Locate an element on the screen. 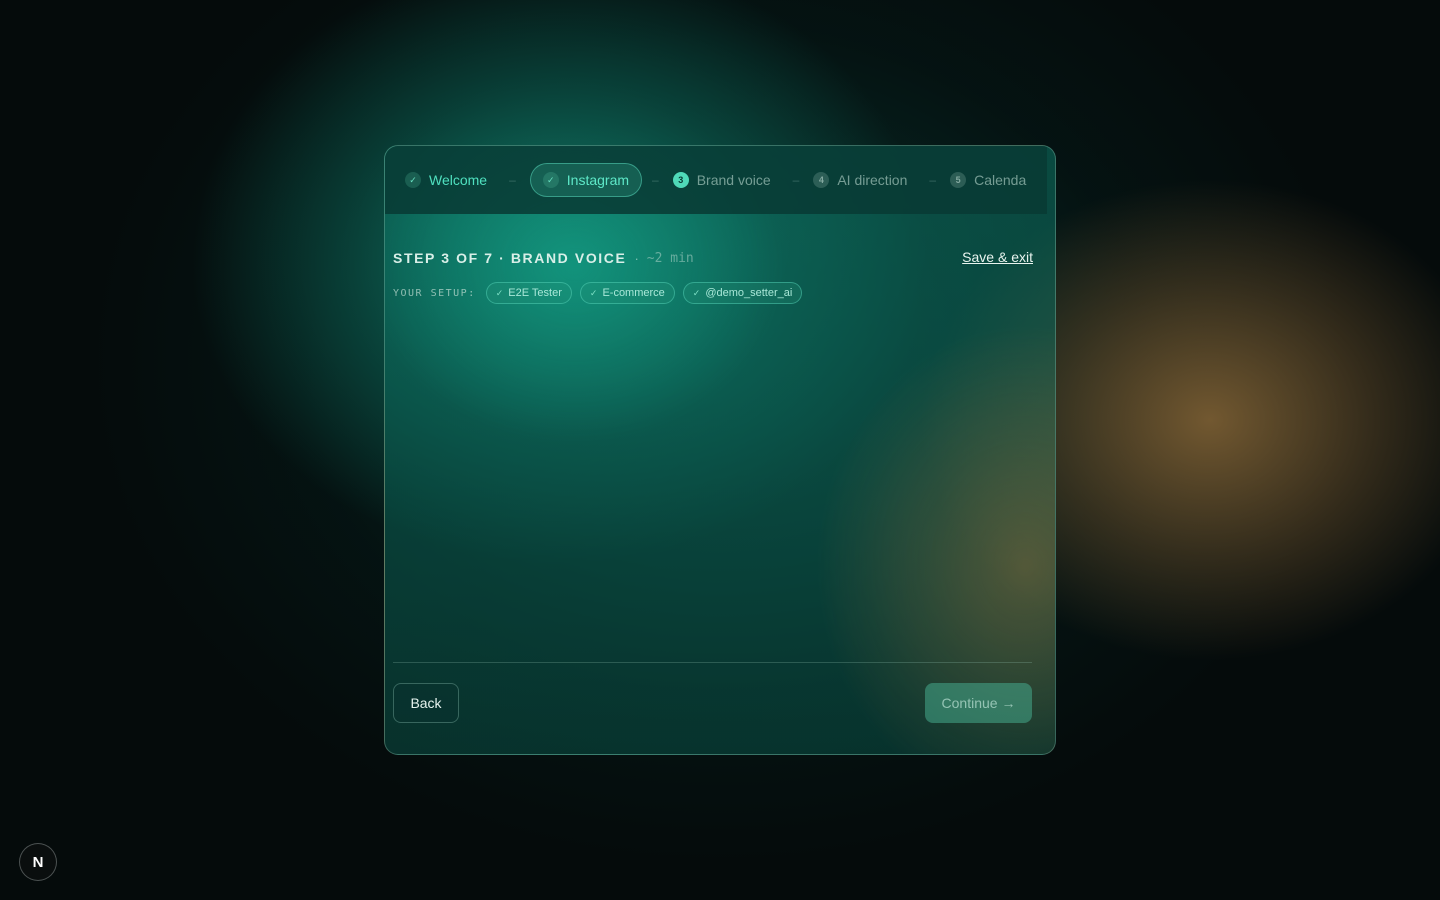  step-brand-voice: 3 Brand voice is located at coordinates (727, 180).